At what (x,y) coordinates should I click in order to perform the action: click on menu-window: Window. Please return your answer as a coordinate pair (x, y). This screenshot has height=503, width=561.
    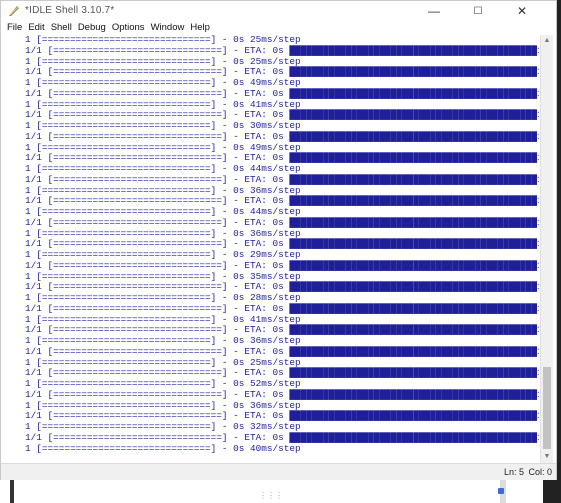
    Looking at the image, I should click on (168, 28).